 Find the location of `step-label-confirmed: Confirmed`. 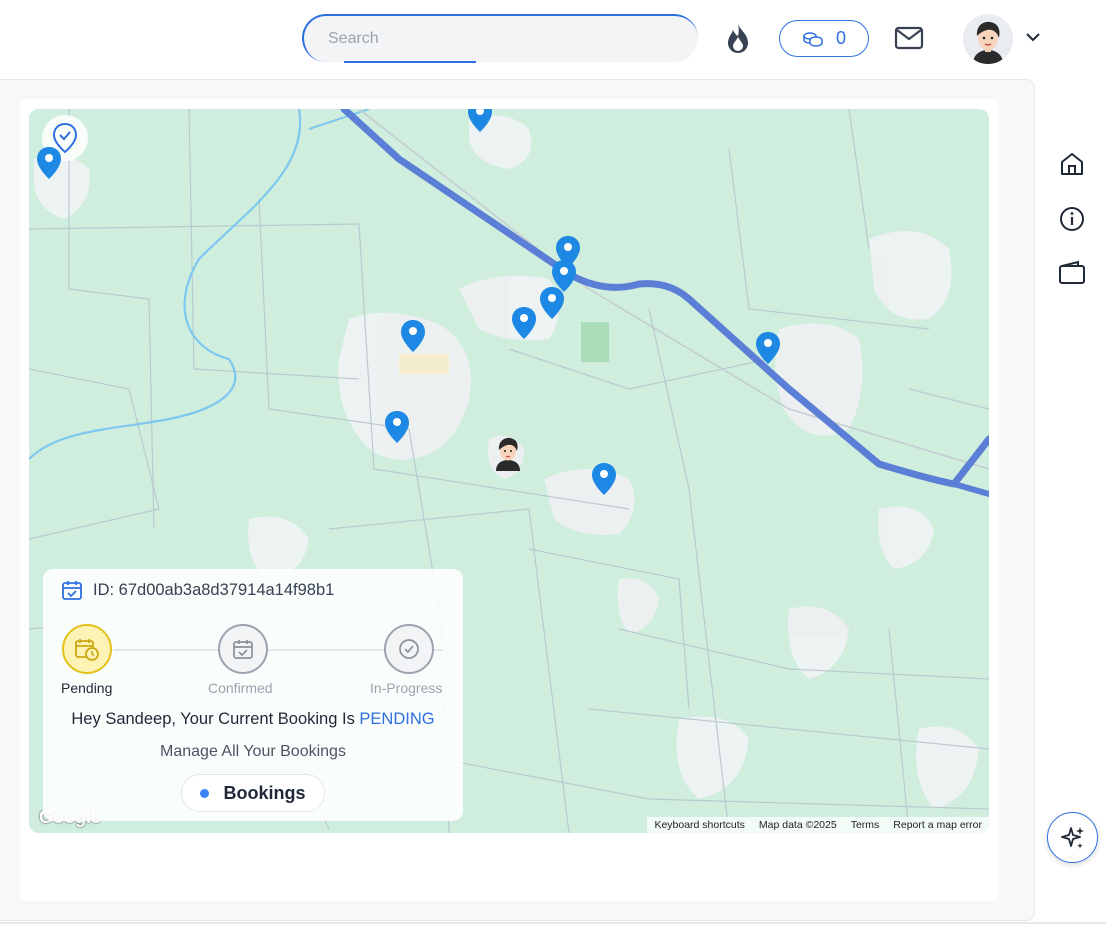

step-label-confirmed: Confirmed is located at coordinates (240, 688).